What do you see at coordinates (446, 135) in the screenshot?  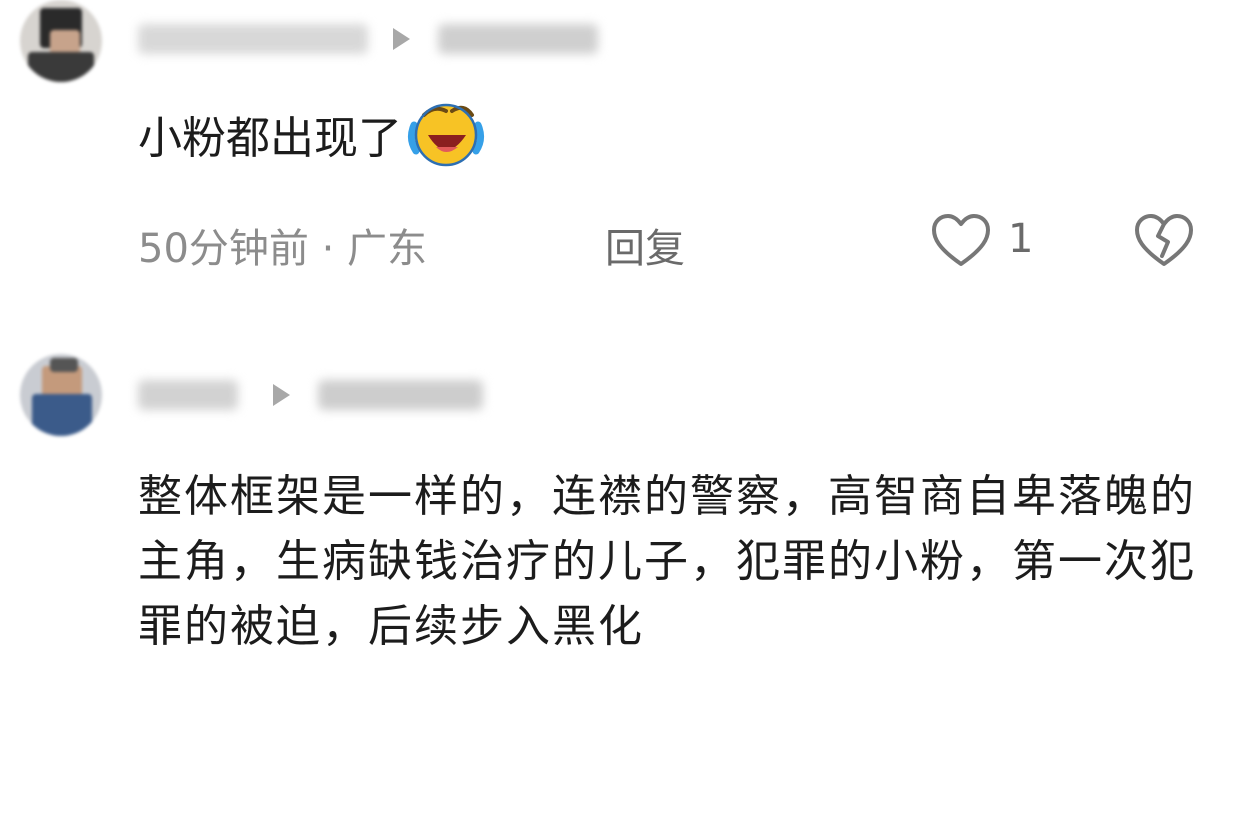 I see `laughing-crying-emoji-icon` at bounding box center [446, 135].